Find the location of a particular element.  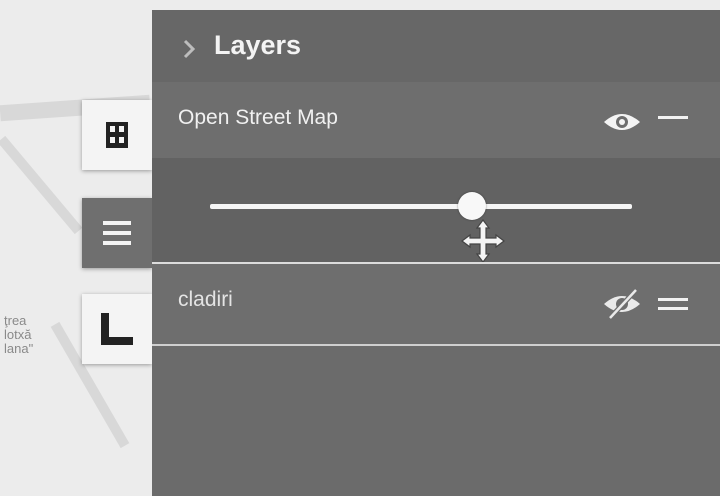

grid-icon is located at coordinates (117, 135).